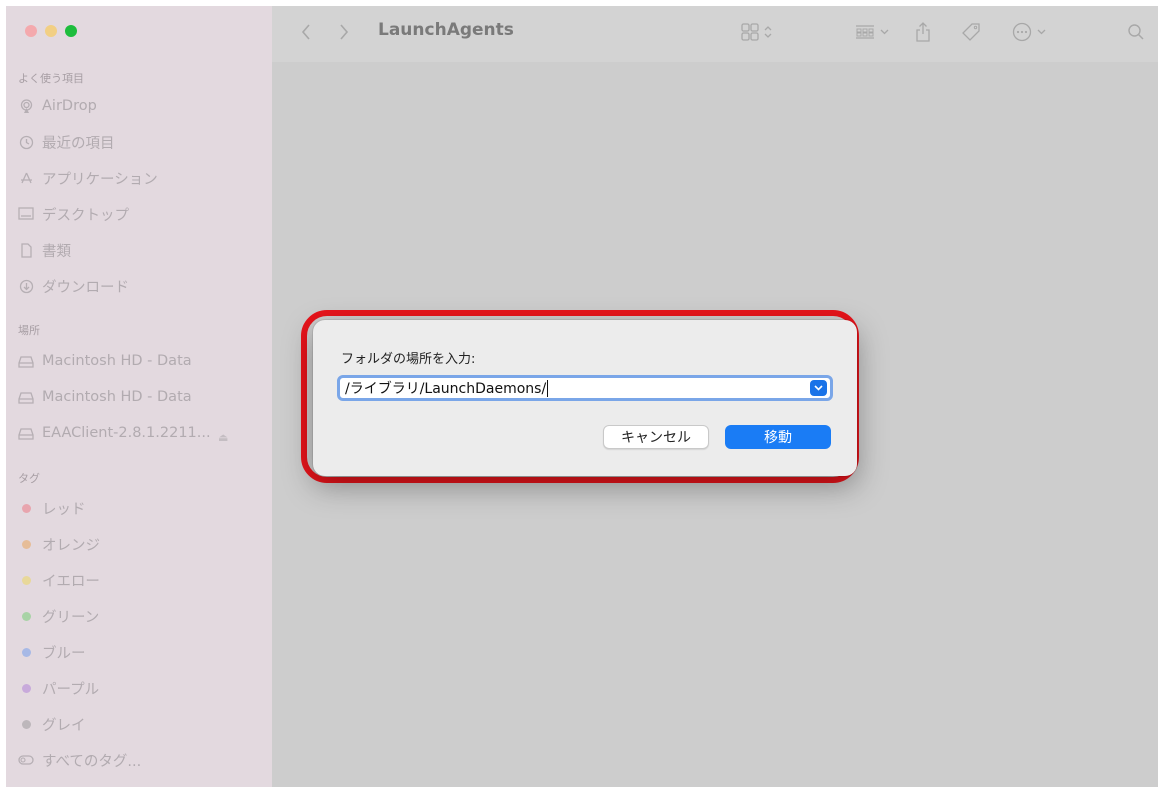 The height and width of the screenshot is (787, 1161). What do you see at coordinates (223, 437) in the screenshot?
I see `eject-icon: ⏏` at bounding box center [223, 437].